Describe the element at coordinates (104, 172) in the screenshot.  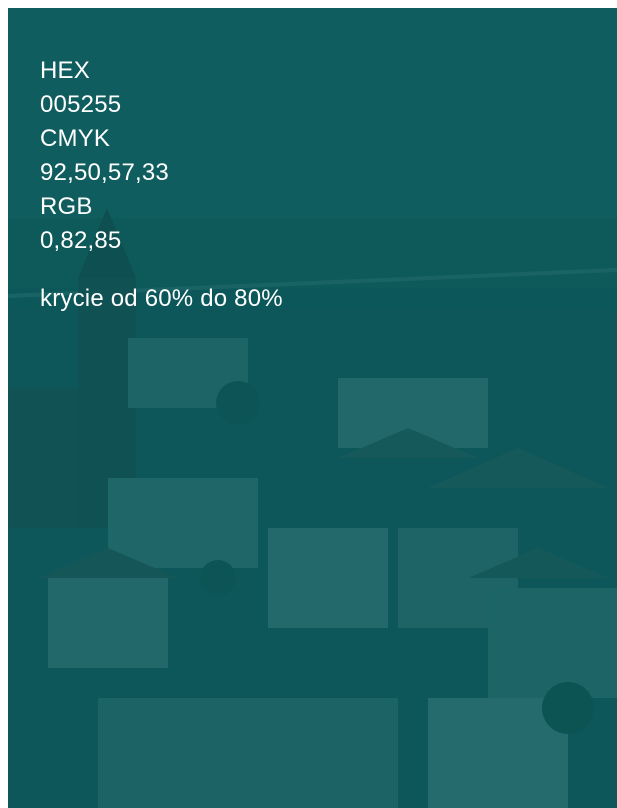
I see `cmyk-value: 92,50,57,33` at that location.